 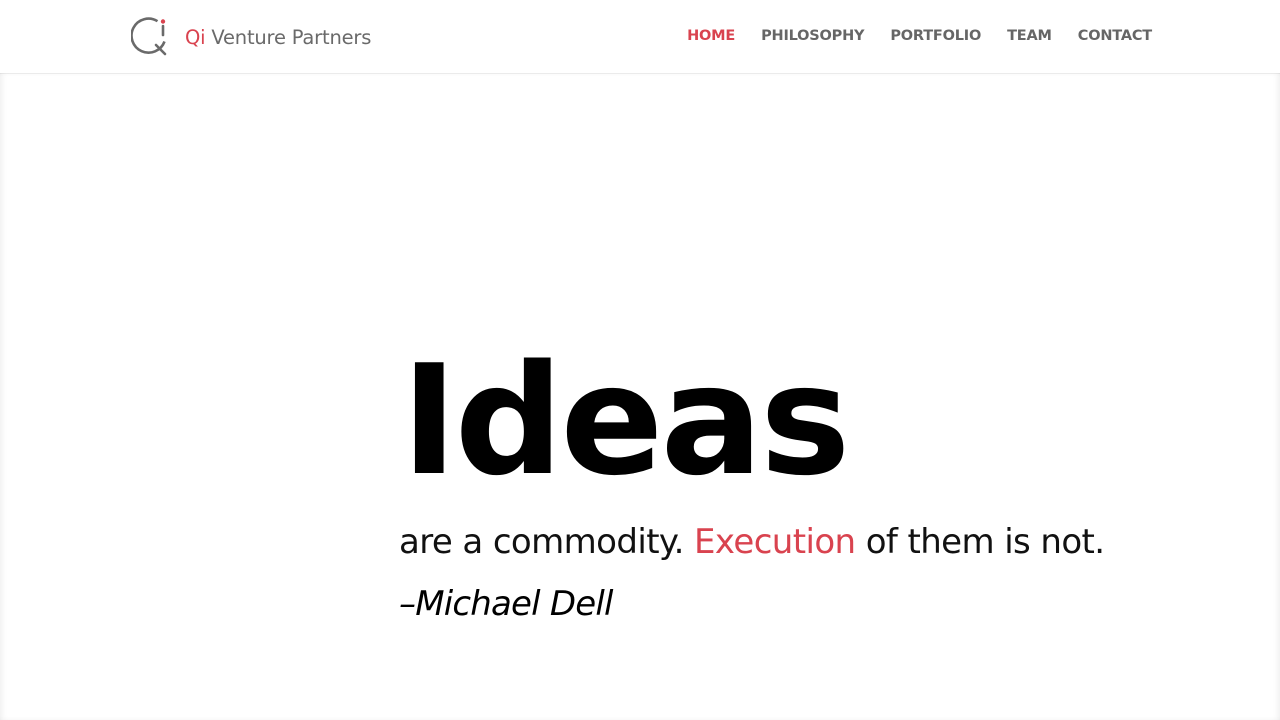 I want to click on brand-name: Qi Venture Partners, so click(x=278, y=37).